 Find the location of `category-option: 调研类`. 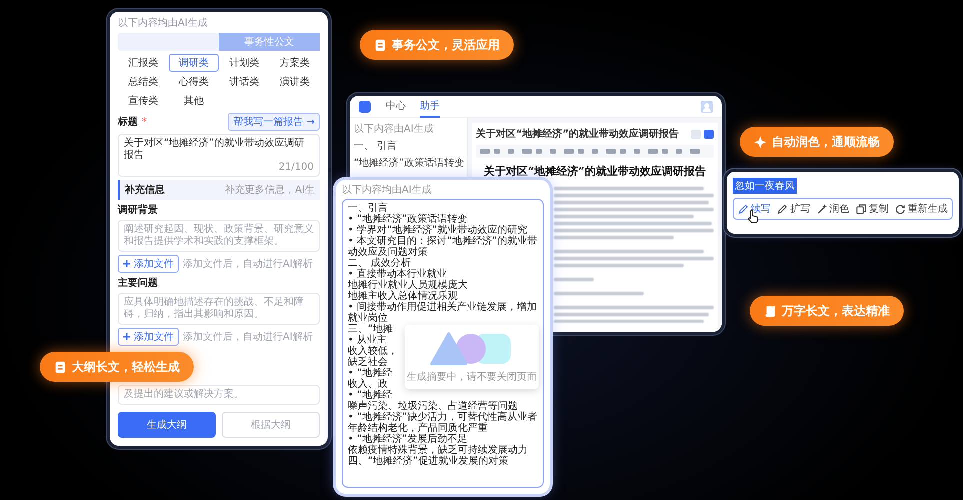

category-option: 调研类 is located at coordinates (193, 63).